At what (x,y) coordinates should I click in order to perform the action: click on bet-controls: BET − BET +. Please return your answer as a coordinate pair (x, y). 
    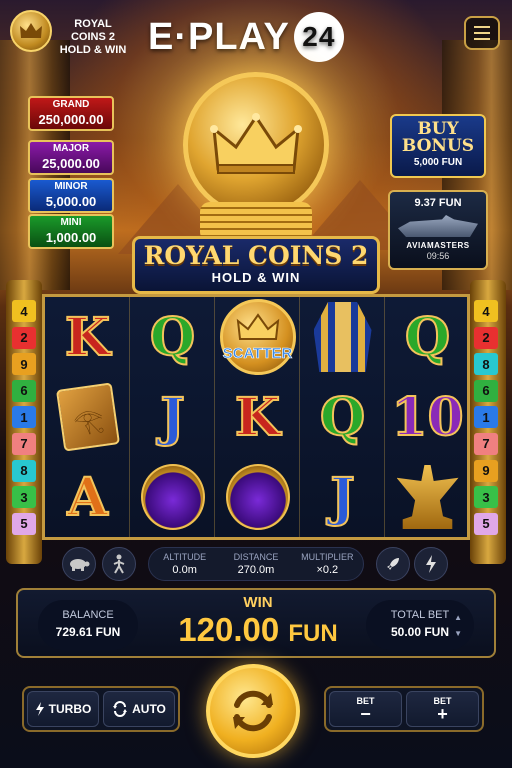
    Looking at the image, I should click on (404, 709).